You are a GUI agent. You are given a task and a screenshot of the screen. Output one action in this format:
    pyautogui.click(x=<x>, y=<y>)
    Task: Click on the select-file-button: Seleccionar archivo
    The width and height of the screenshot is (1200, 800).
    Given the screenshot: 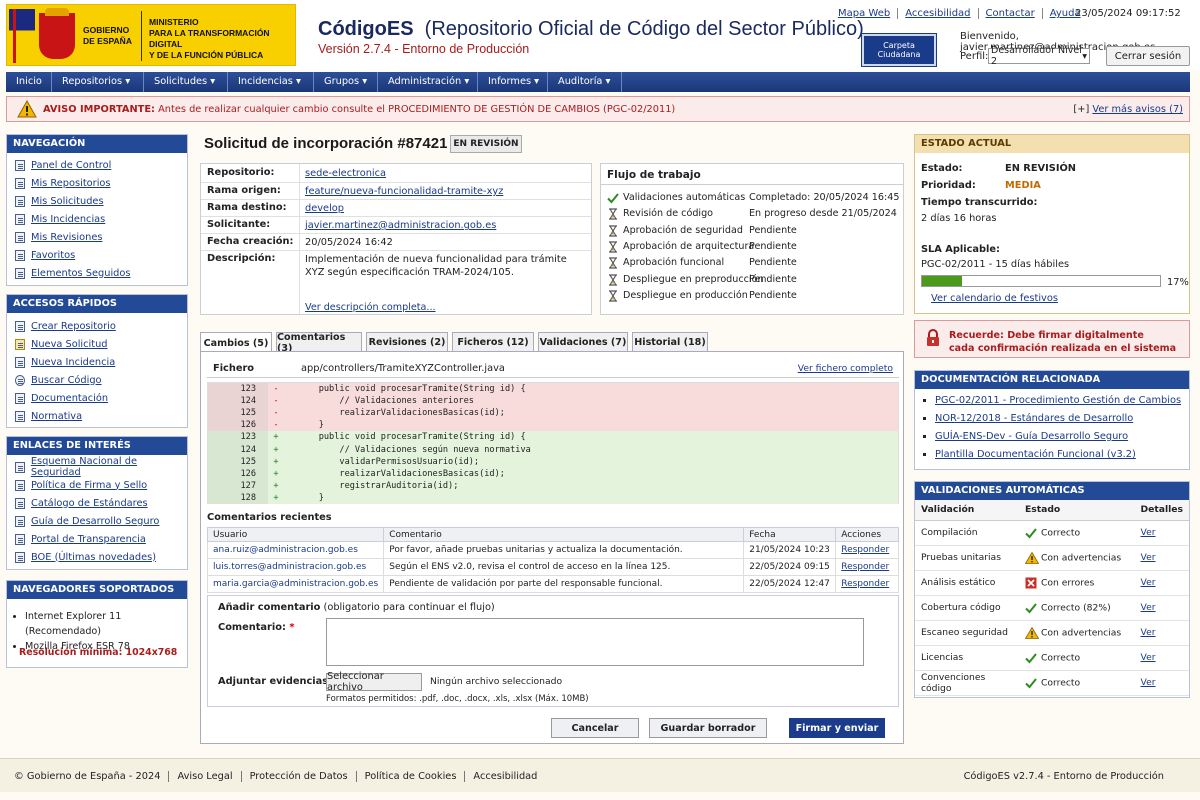 What is the action you would take?
    pyautogui.click(x=374, y=682)
    